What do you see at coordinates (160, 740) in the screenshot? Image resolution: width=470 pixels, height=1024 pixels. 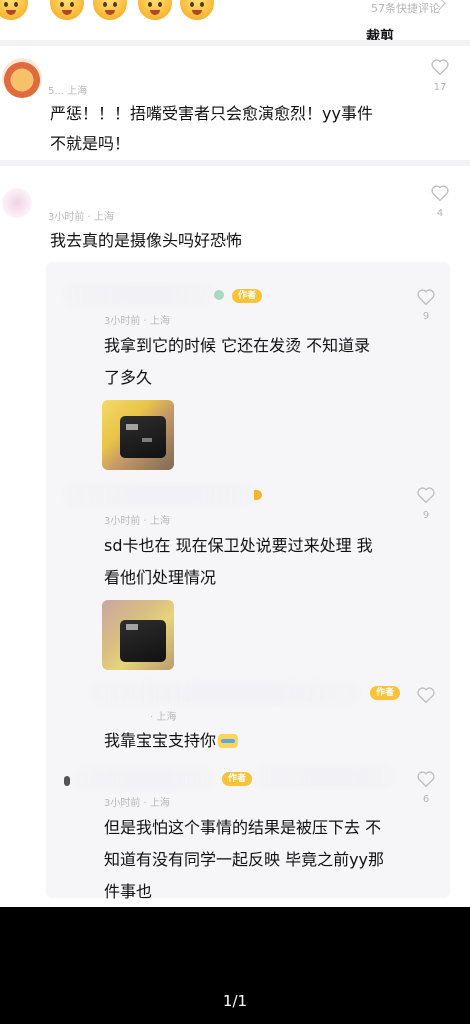 I see `reply-text: 我靠宝宝支持你` at bounding box center [160, 740].